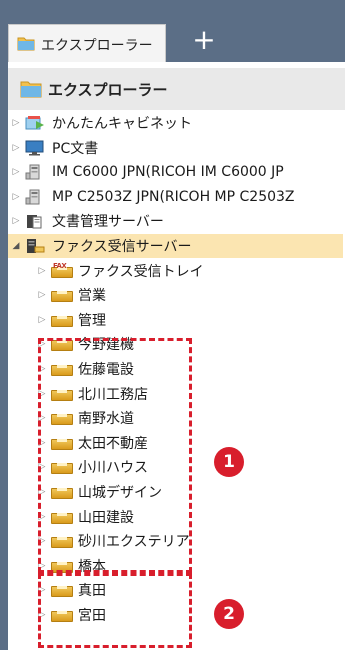  I want to click on tree-item-label: 管理, so click(92, 320).